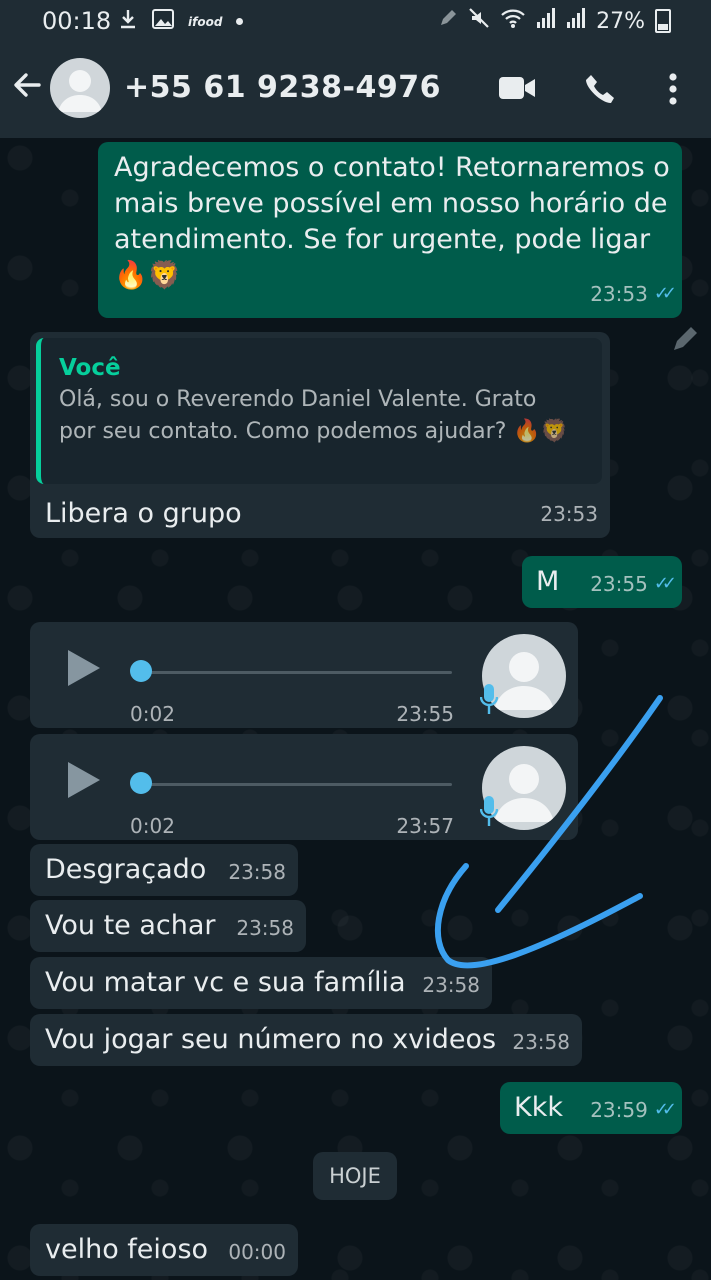 The image size is (711, 1280). I want to click on message-bubble-out: M 23:55 ✓✓, so click(602, 582).